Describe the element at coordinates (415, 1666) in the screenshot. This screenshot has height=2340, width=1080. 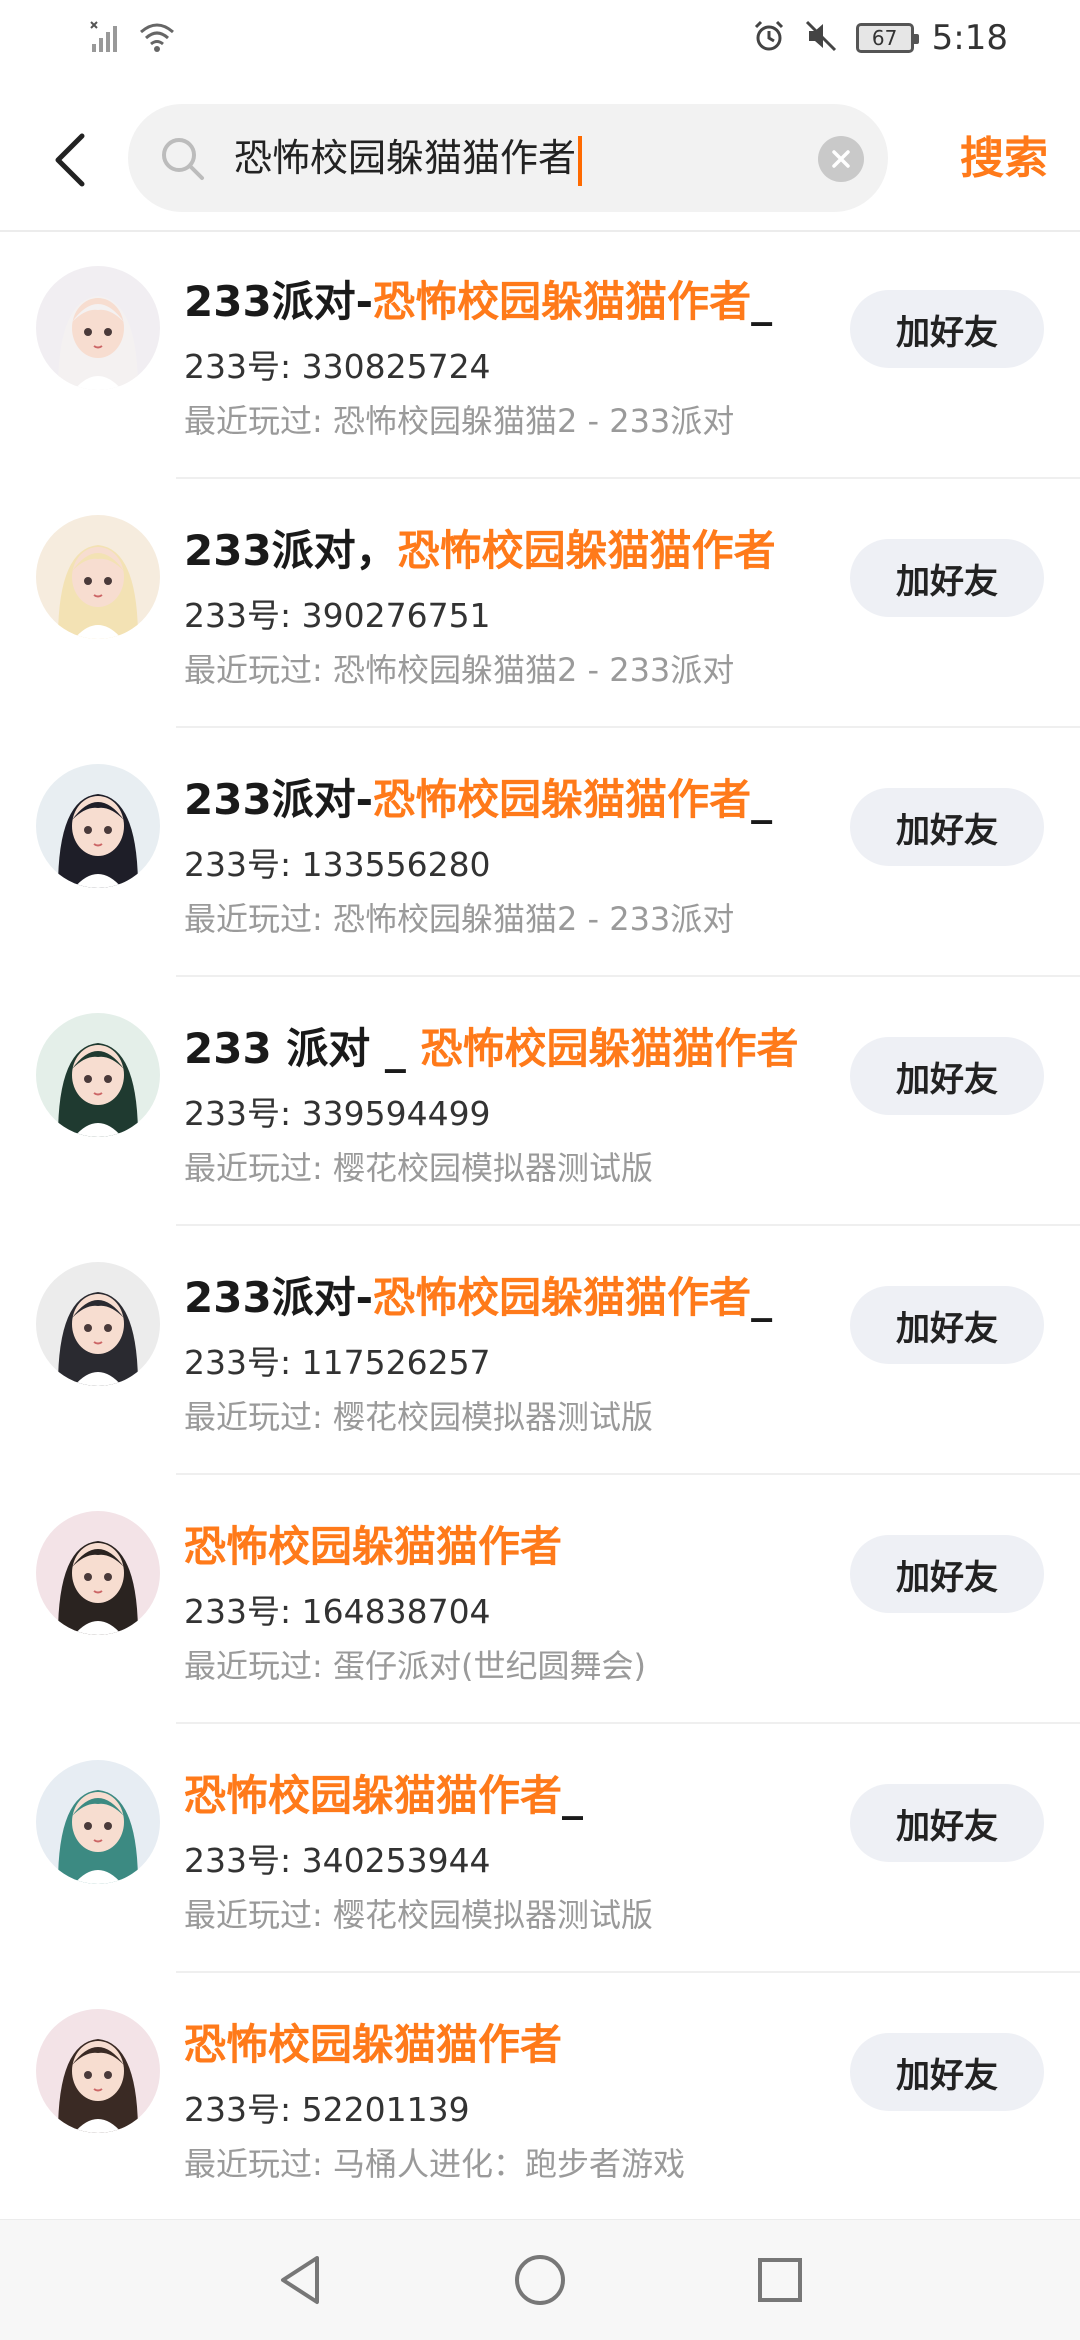
I see `recently-played: 最近玩过: 蛋仔派对(世纪圆舞会)` at that location.